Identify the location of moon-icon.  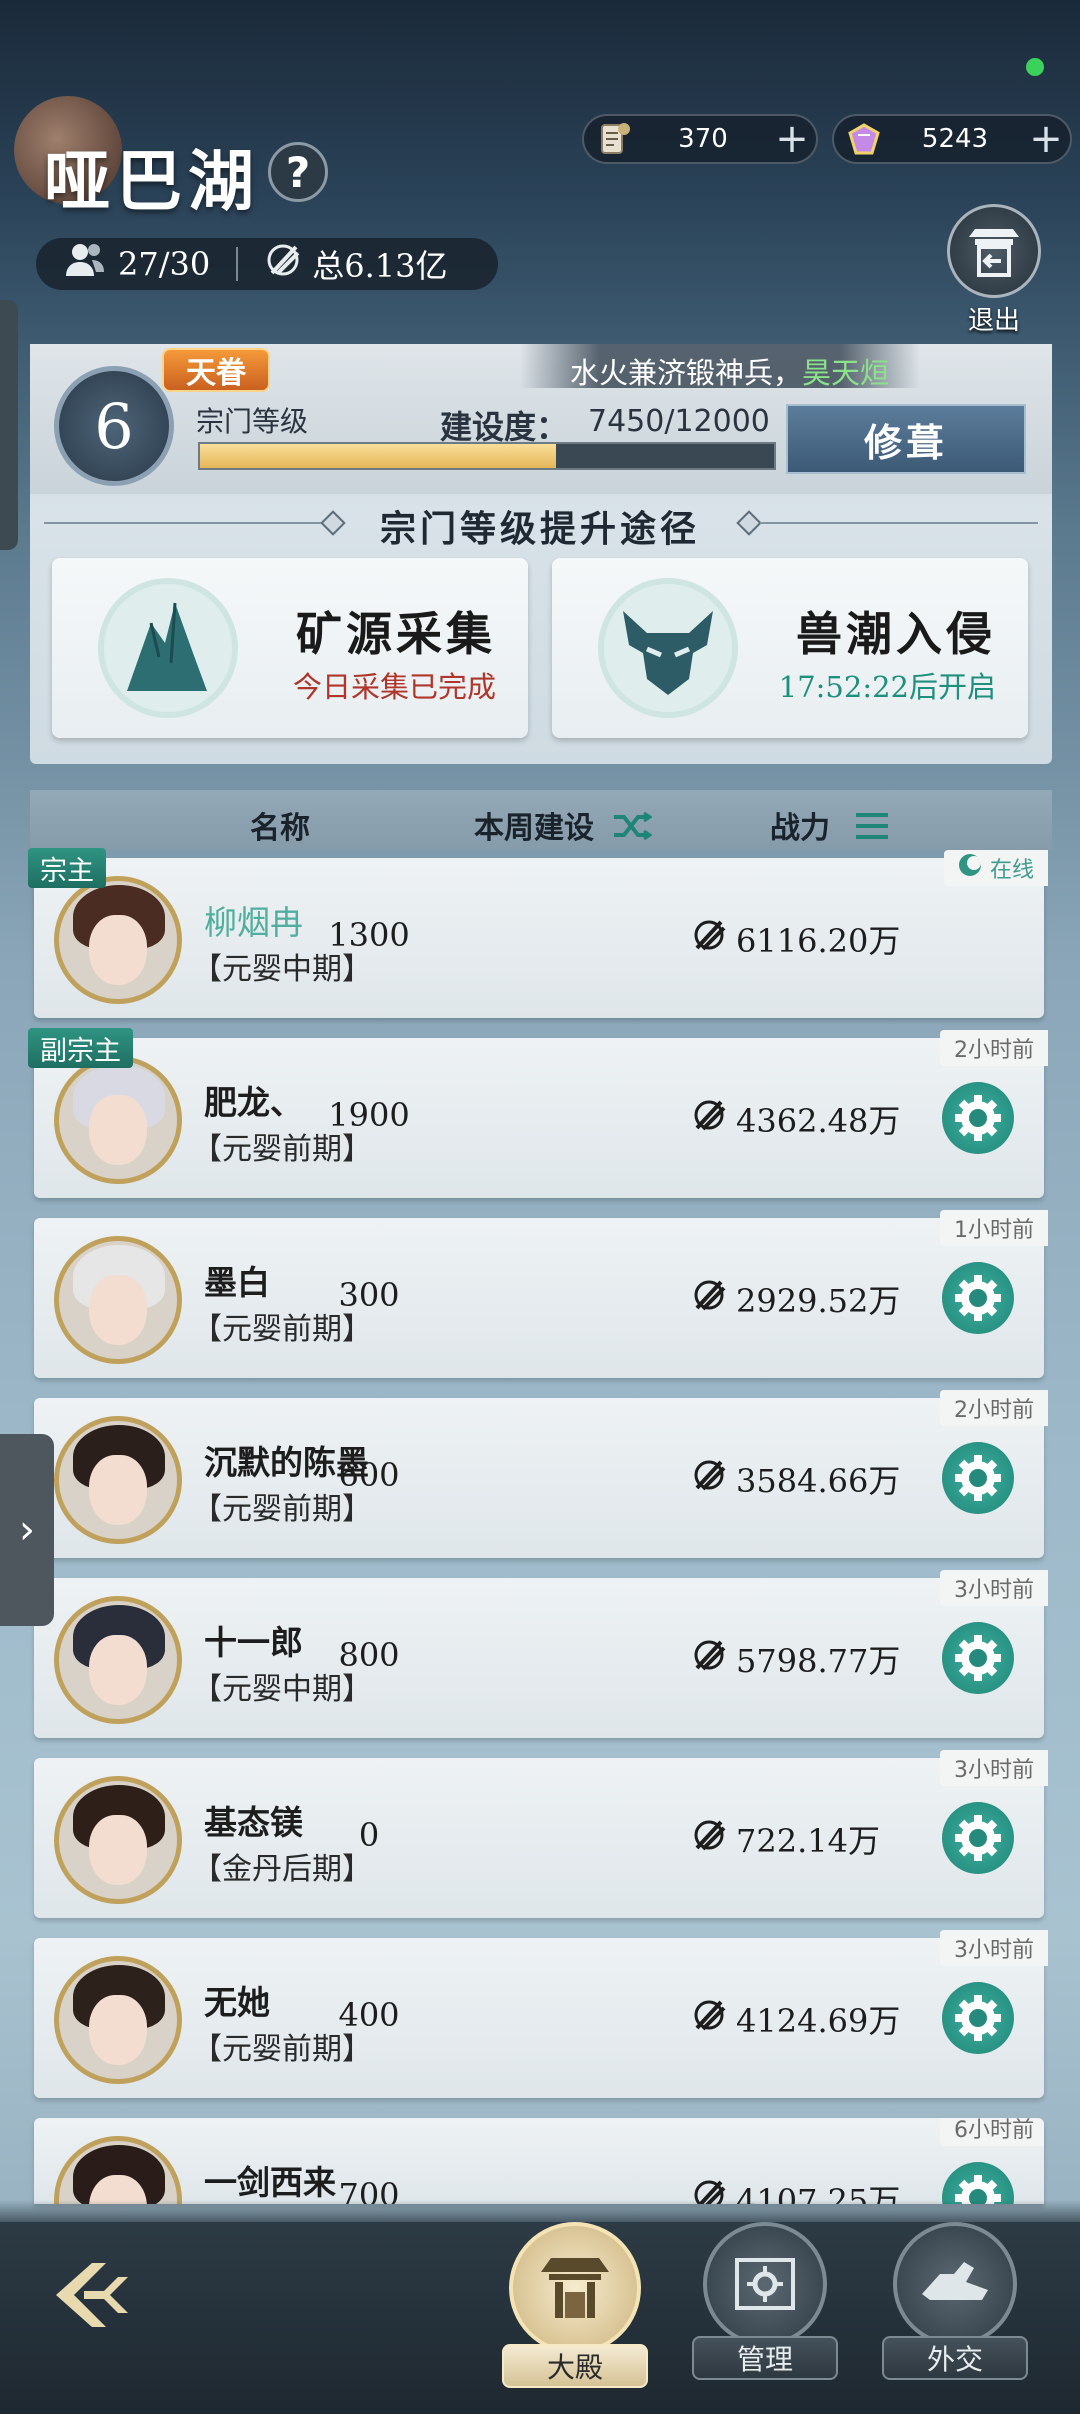
(970, 868).